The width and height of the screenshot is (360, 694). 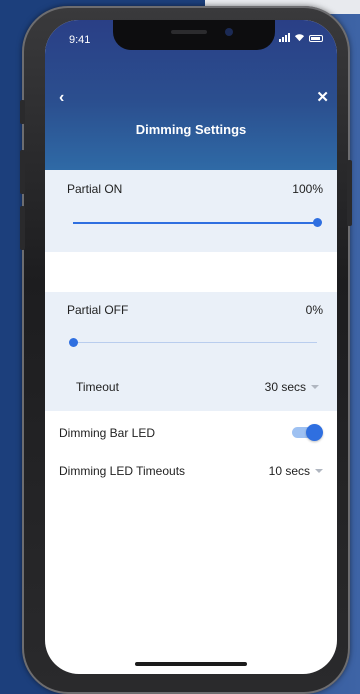 I want to click on partial-on-slider-track, so click(x=195, y=223).